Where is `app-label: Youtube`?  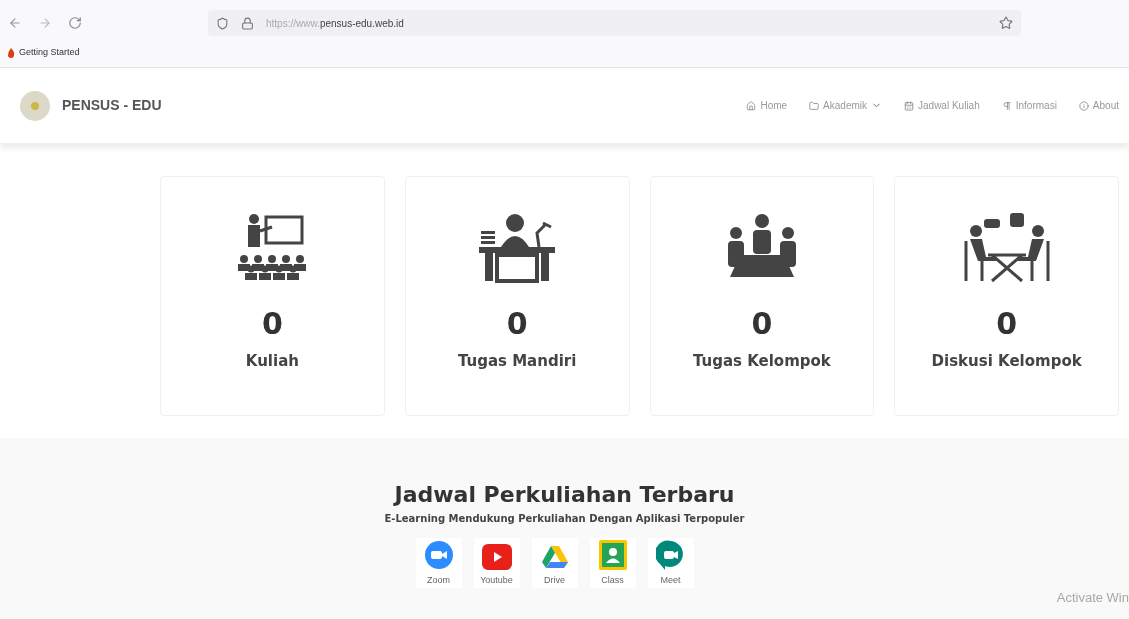
app-label: Youtube is located at coordinates (496, 580).